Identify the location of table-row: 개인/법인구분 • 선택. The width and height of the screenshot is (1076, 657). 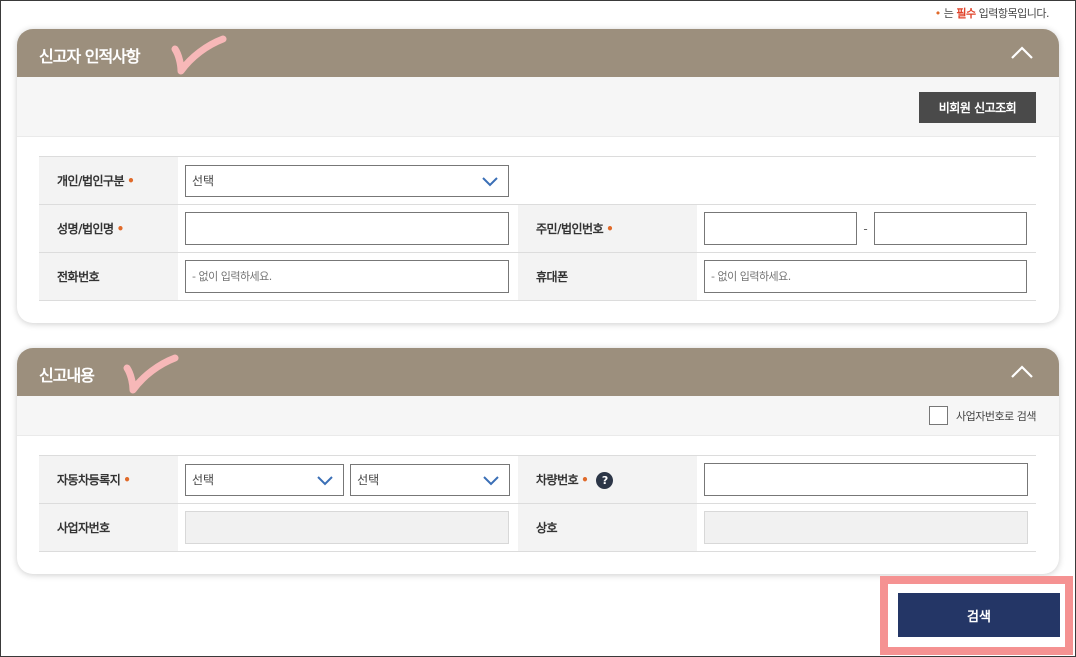
(537, 180).